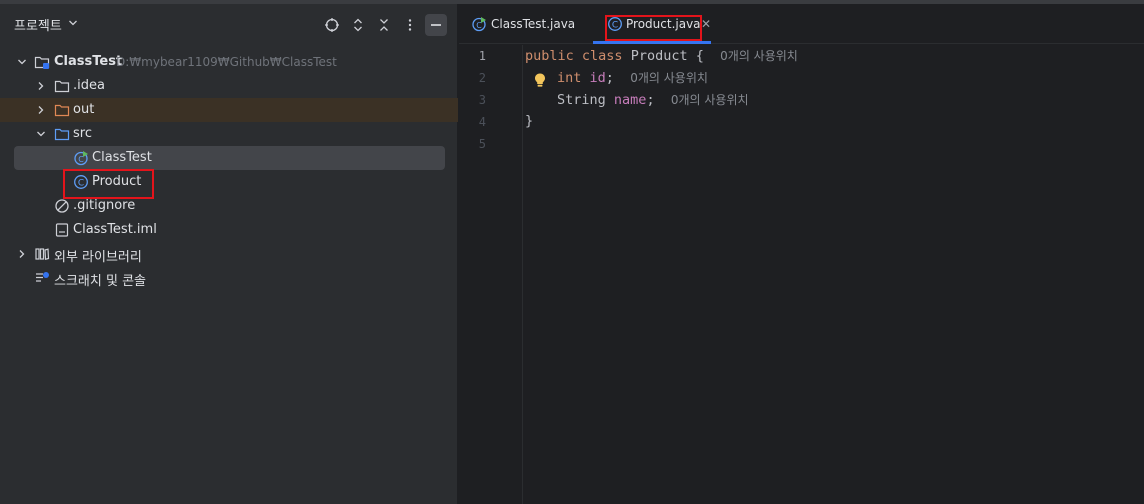 The height and width of the screenshot is (504, 1144). I want to click on brace: {, so click(699, 56).